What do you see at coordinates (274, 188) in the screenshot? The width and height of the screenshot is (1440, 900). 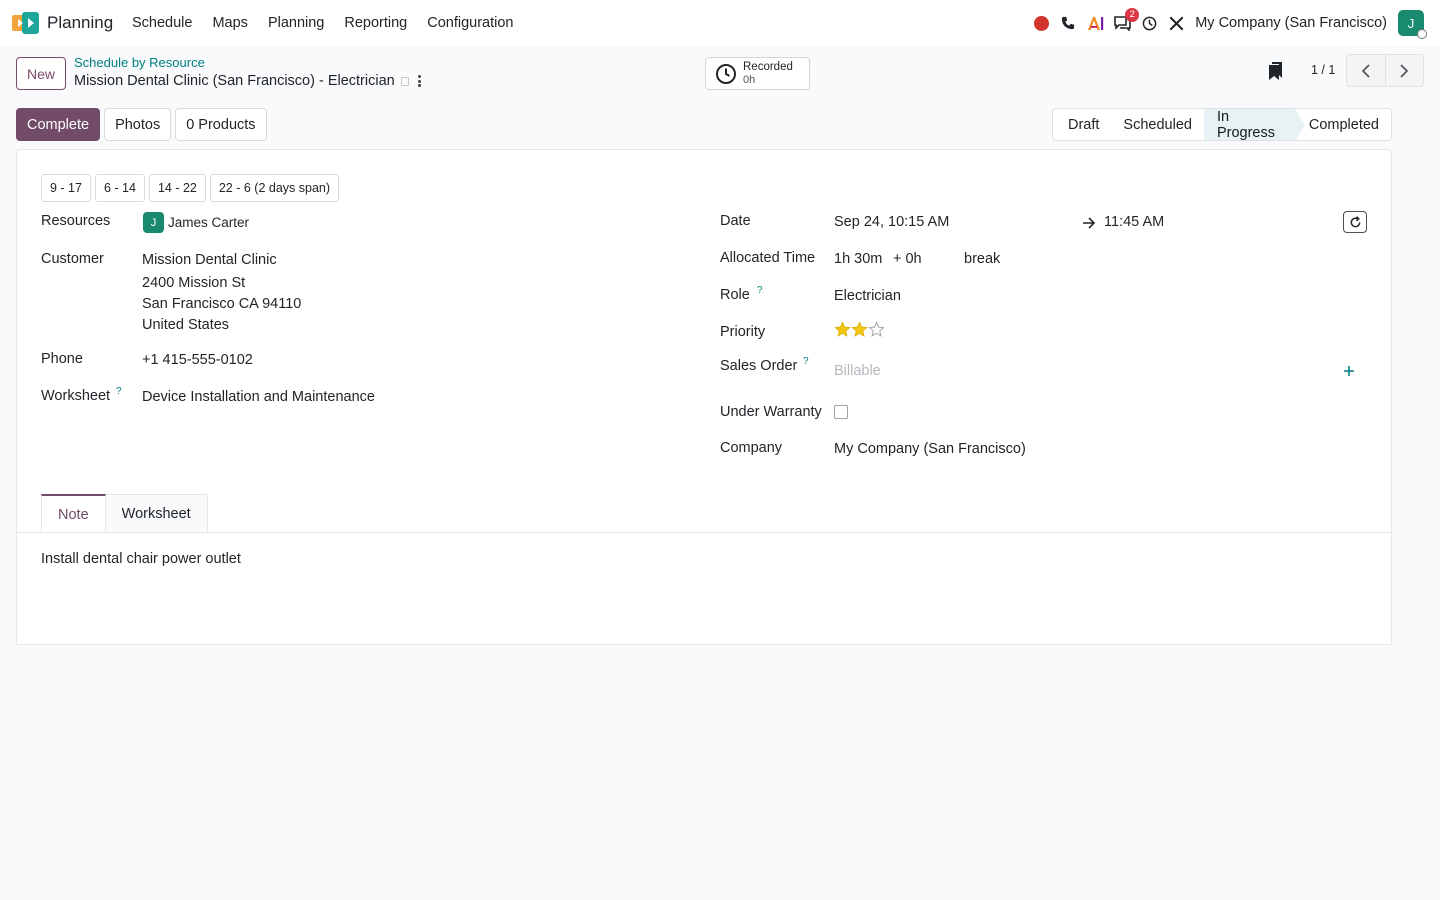 I see `shift-template-button: 22 - 6 (2 days span)` at bounding box center [274, 188].